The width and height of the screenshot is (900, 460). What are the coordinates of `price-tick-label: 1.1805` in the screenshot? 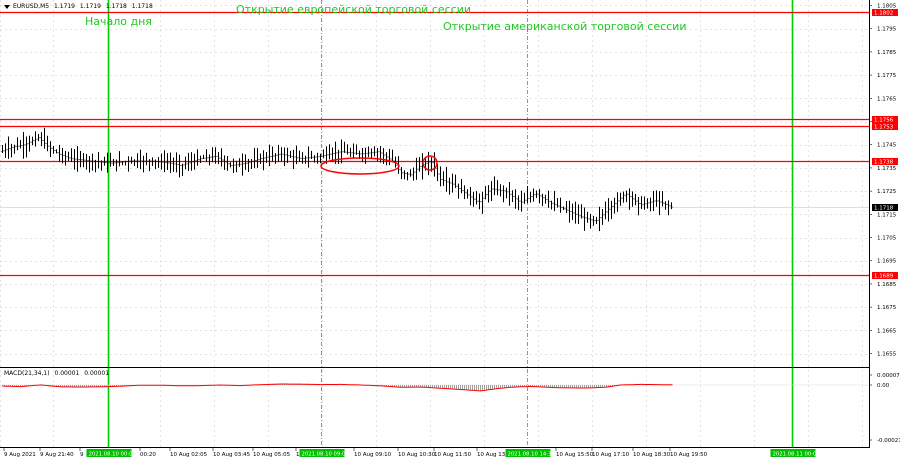 It's located at (887, 6).